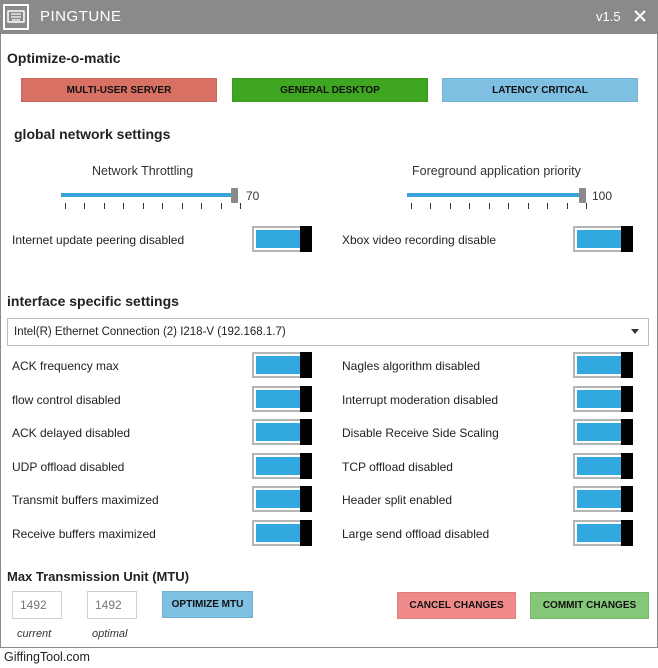 The width and height of the screenshot is (658, 668). What do you see at coordinates (603, 432) in the screenshot?
I see `receive-side-scaling-toggle` at bounding box center [603, 432].